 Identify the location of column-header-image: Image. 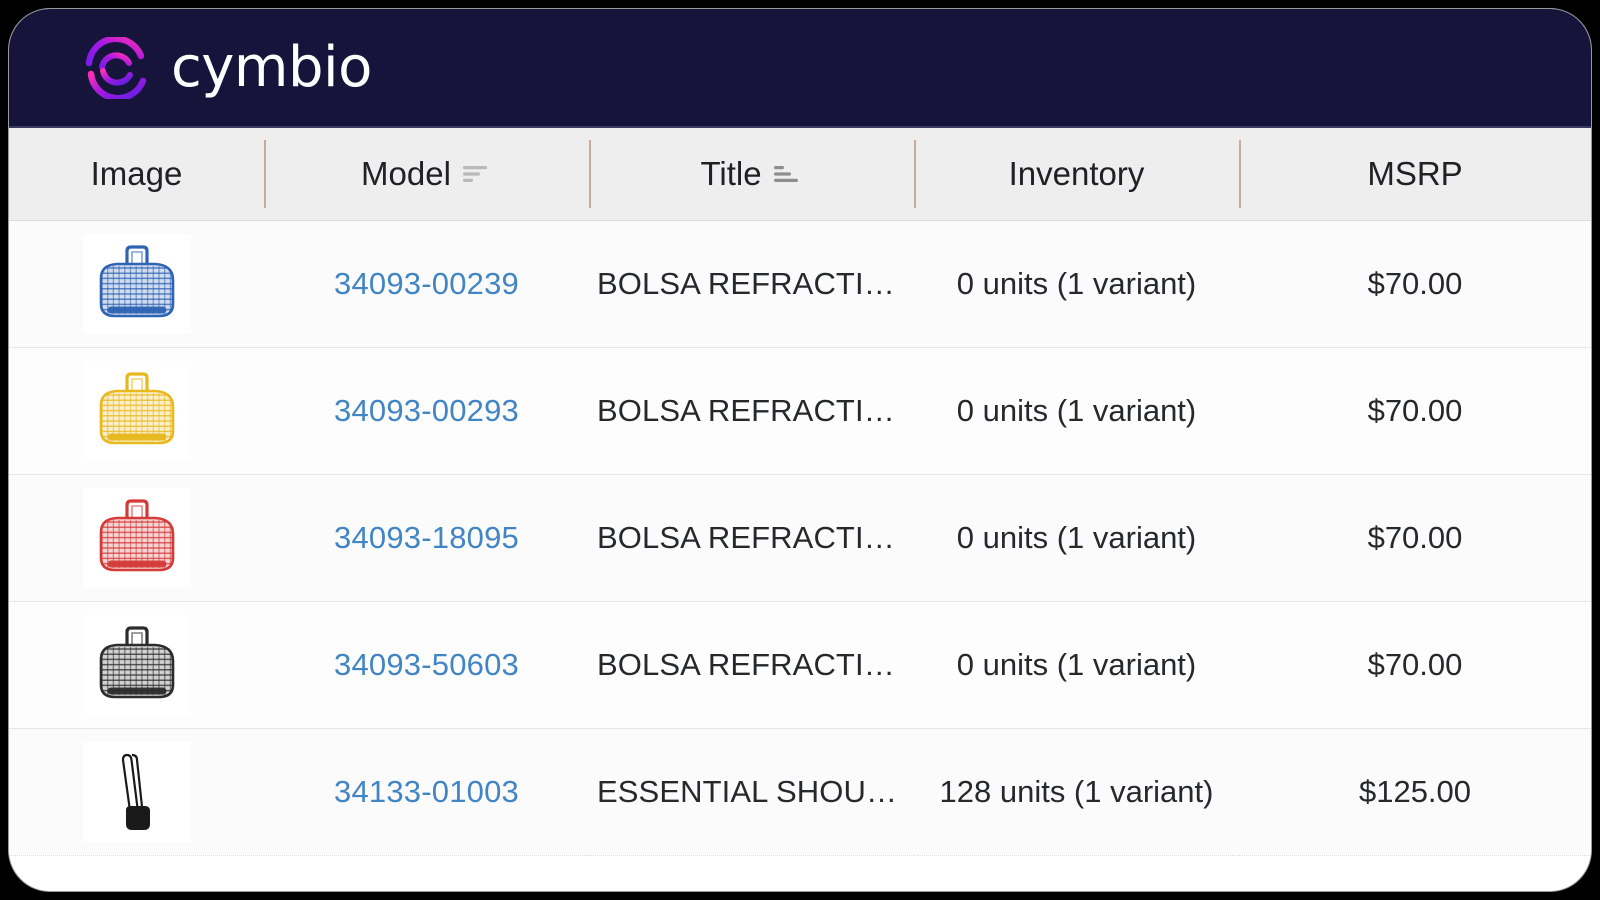
(136, 174).